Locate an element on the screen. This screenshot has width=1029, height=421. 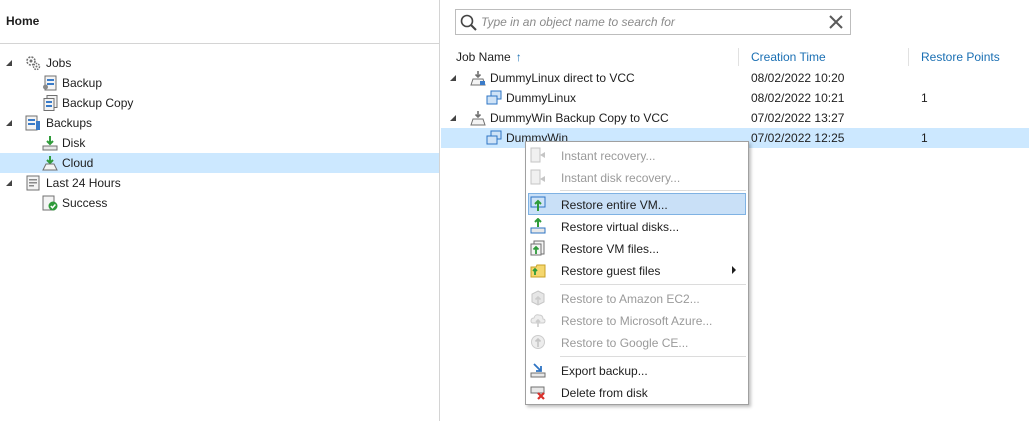
backups-icon is located at coordinates (32, 123).